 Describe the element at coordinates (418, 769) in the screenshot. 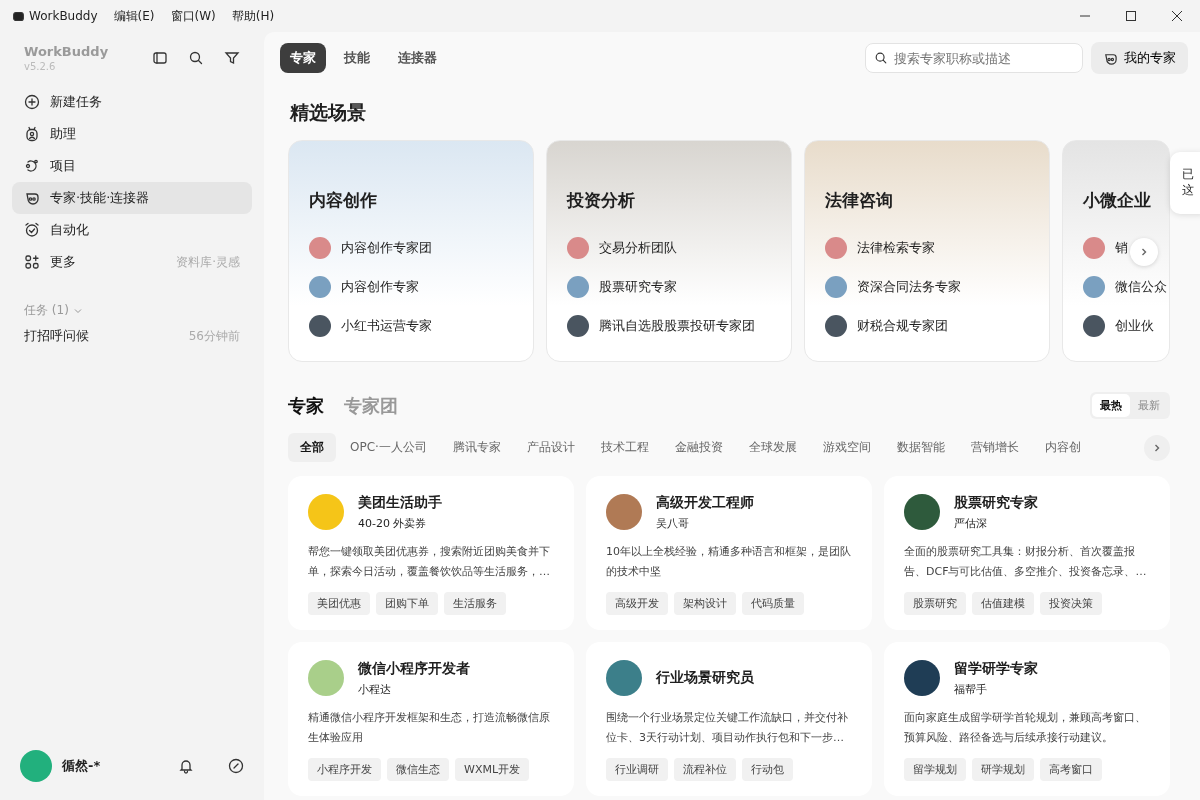

I see `tag: 微信生态` at that location.